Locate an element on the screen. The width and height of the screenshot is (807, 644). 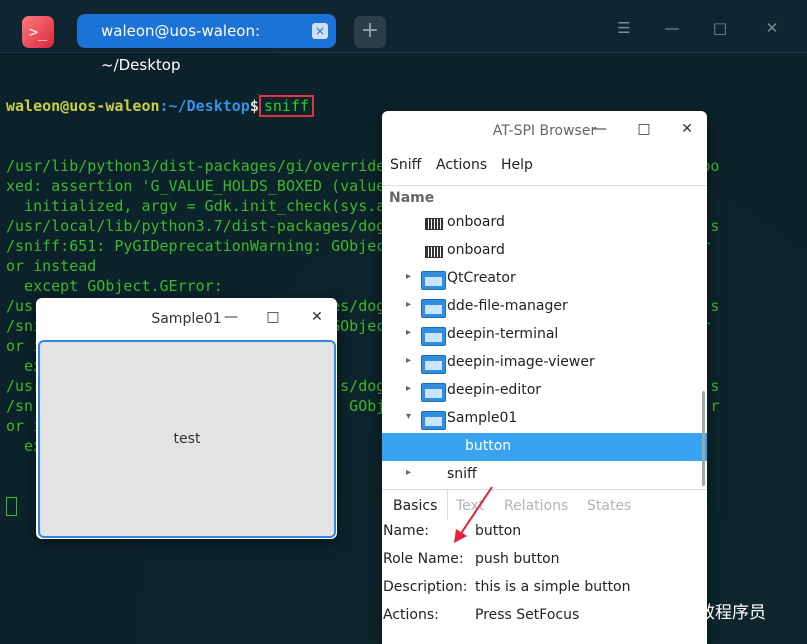
annotation-arrow-icon is located at coordinates (473, 514).